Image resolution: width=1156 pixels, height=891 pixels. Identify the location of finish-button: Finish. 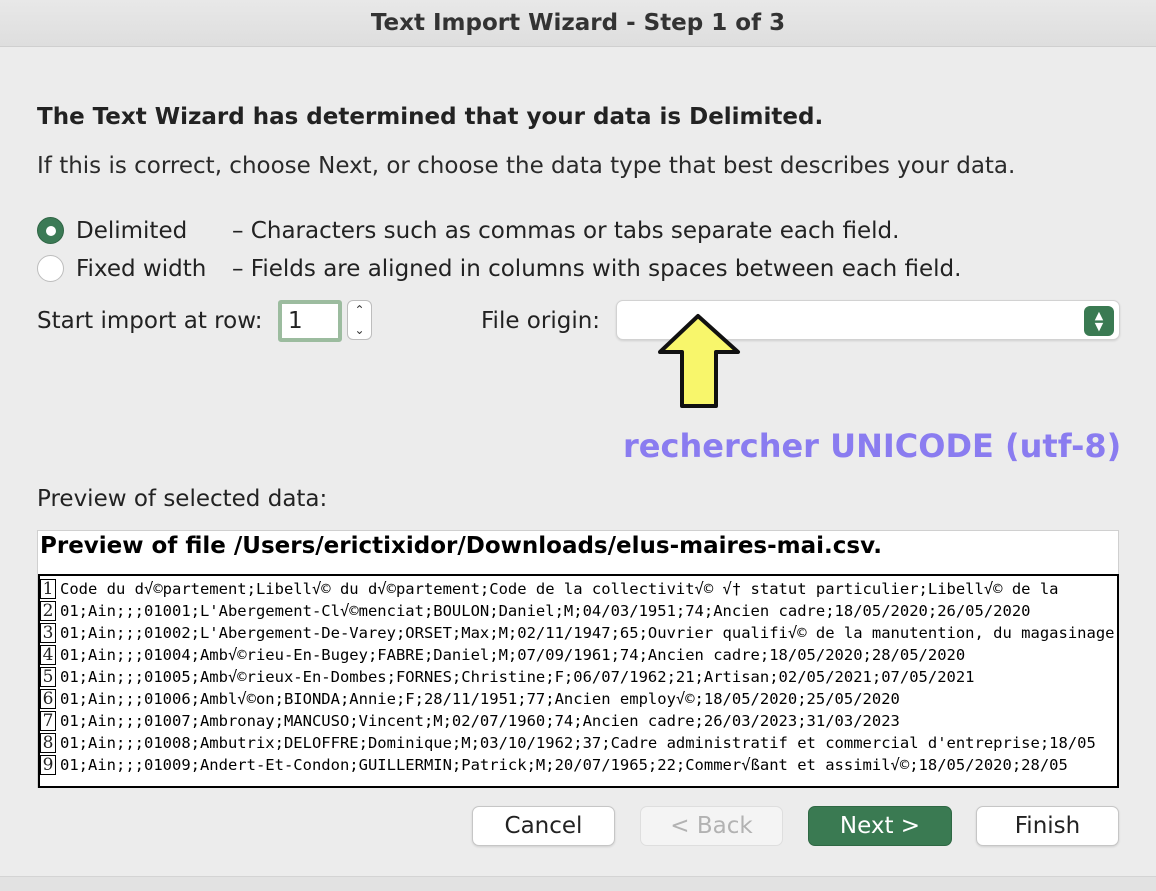
(1047, 826).